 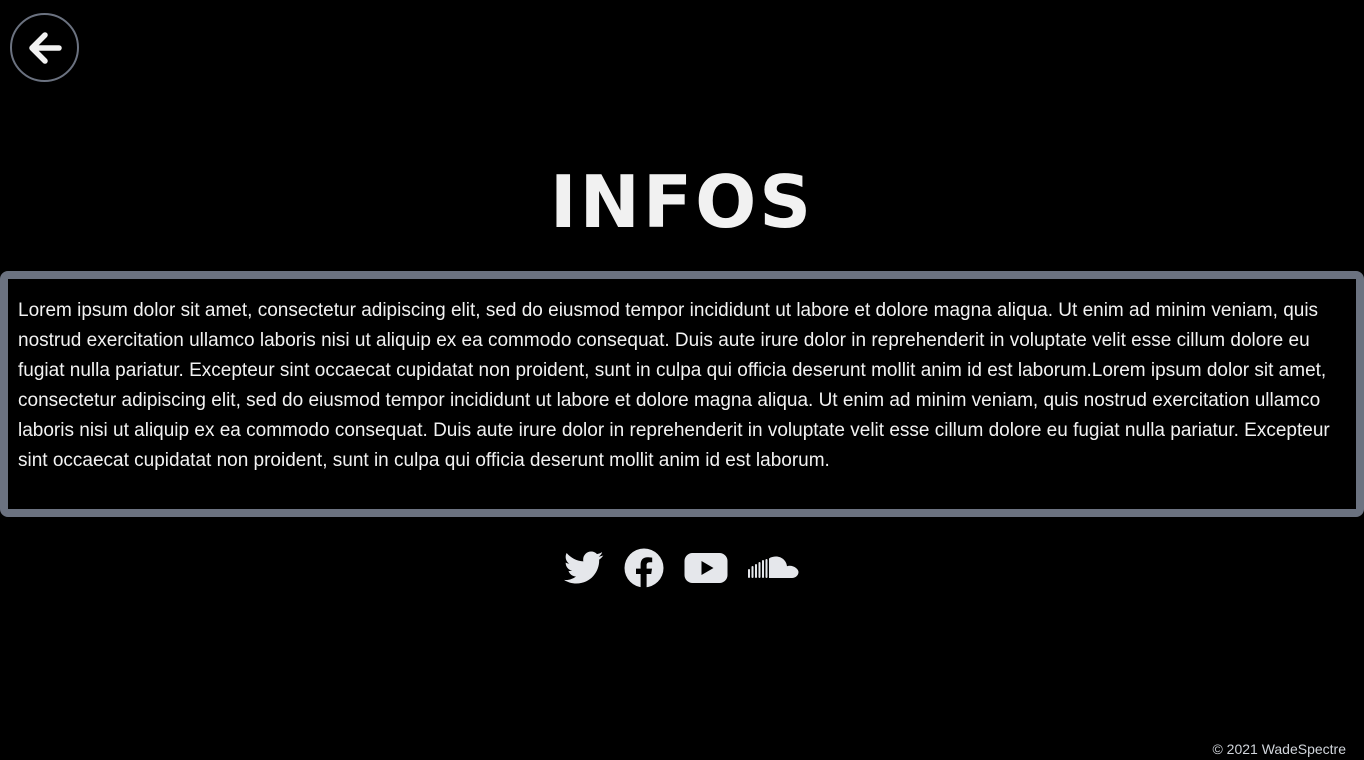 I want to click on youtube-icon, so click(x=706, y=568).